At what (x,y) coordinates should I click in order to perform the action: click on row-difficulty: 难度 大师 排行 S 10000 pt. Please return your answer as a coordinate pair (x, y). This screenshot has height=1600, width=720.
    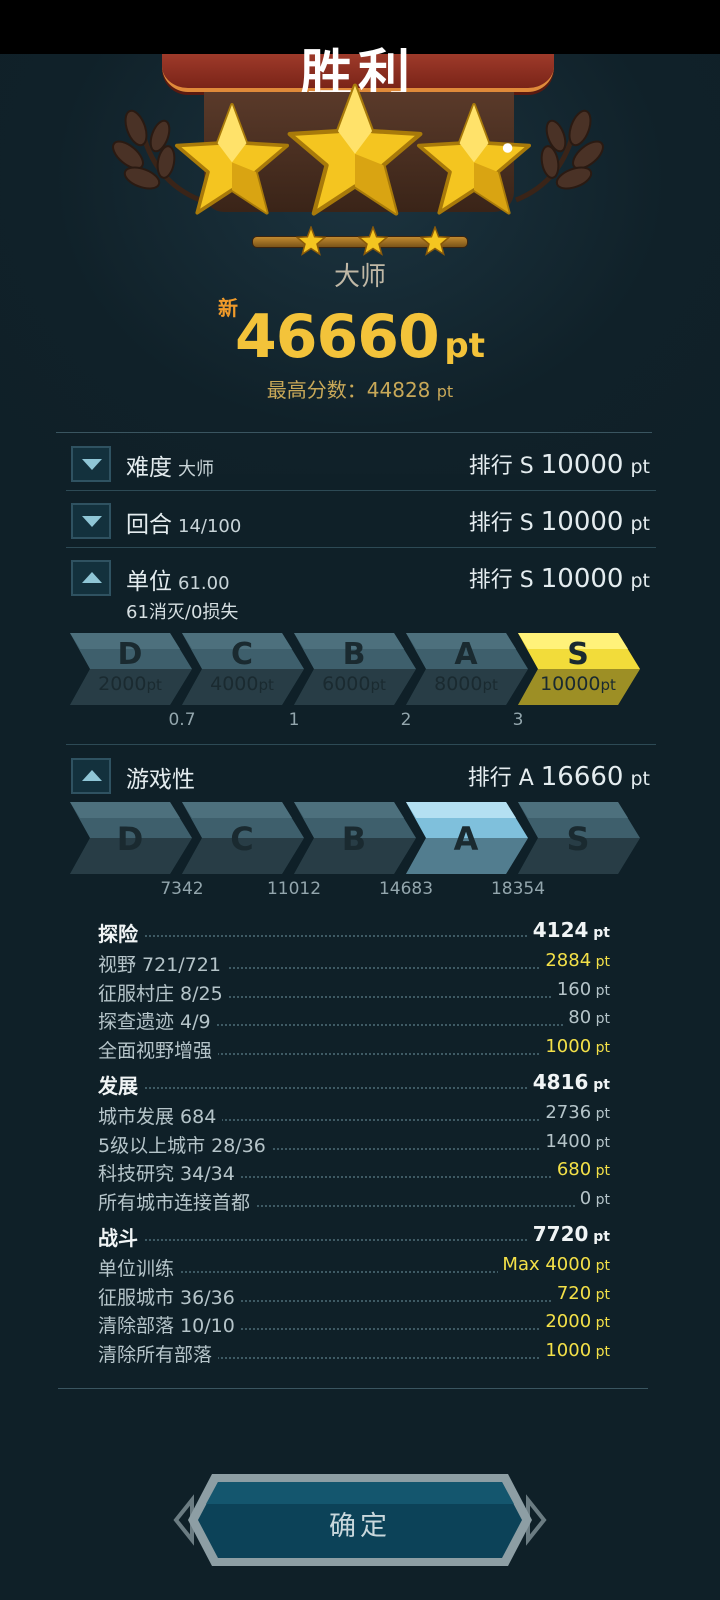
    Looking at the image, I should click on (361, 463).